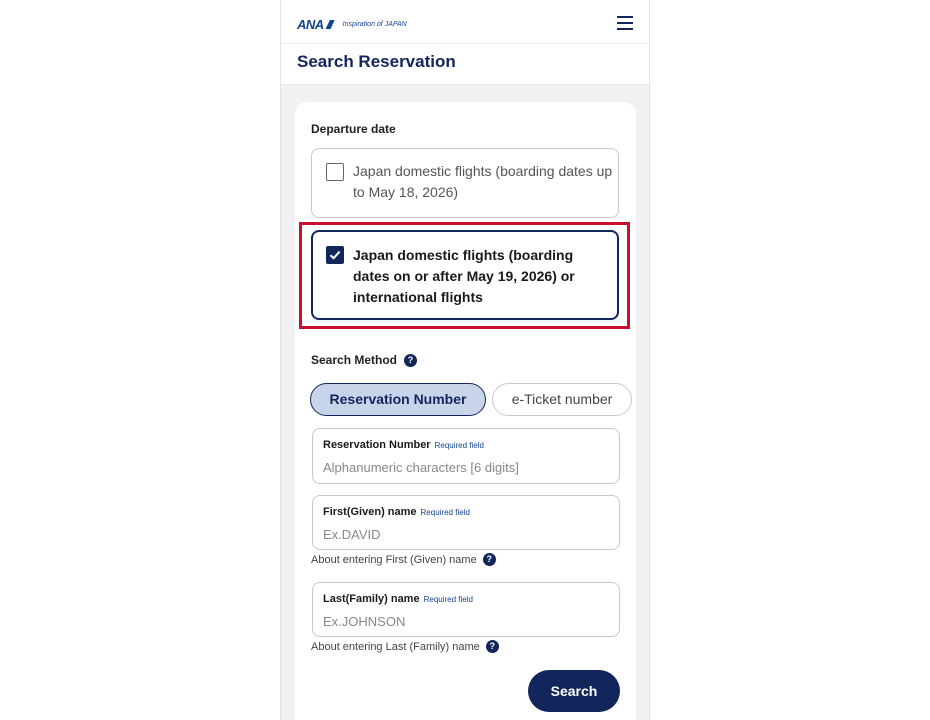 The height and width of the screenshot is (720, 930). I want to click on tab-reservation-number: Reservation Number, so click(398, 399).